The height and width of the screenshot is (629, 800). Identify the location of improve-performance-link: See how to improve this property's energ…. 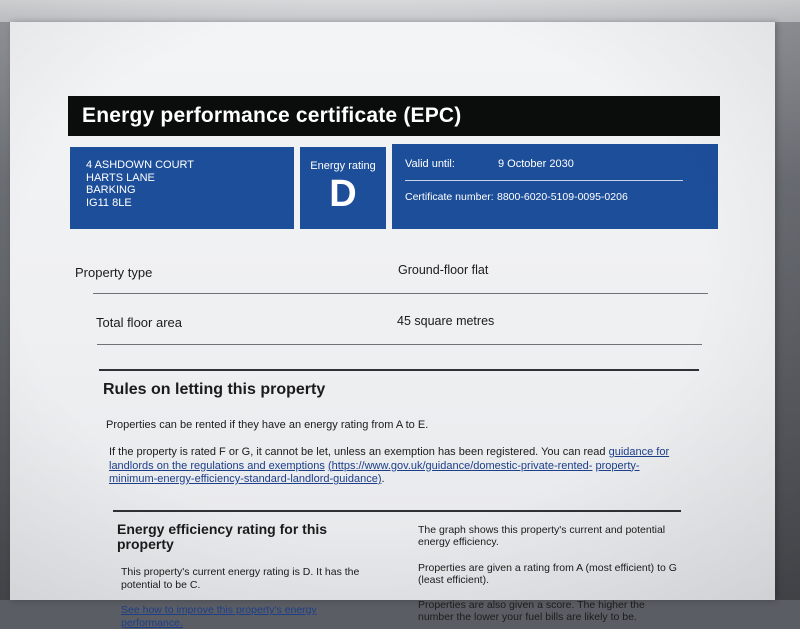
(246, 616).